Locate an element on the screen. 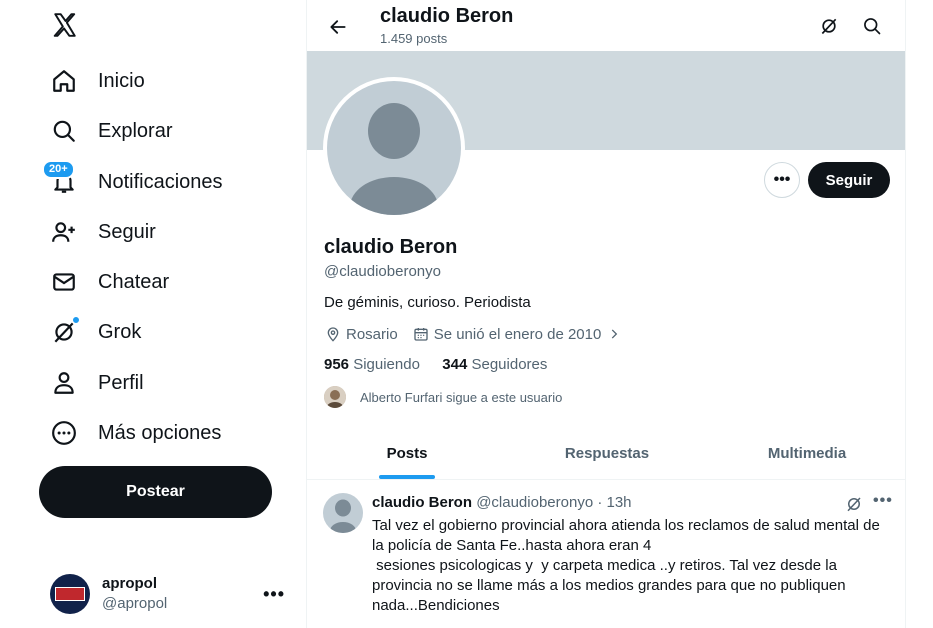 This screenshot has height=628, width=933. nav-item-perfil: Perfil is located at coordinates (97, 383).